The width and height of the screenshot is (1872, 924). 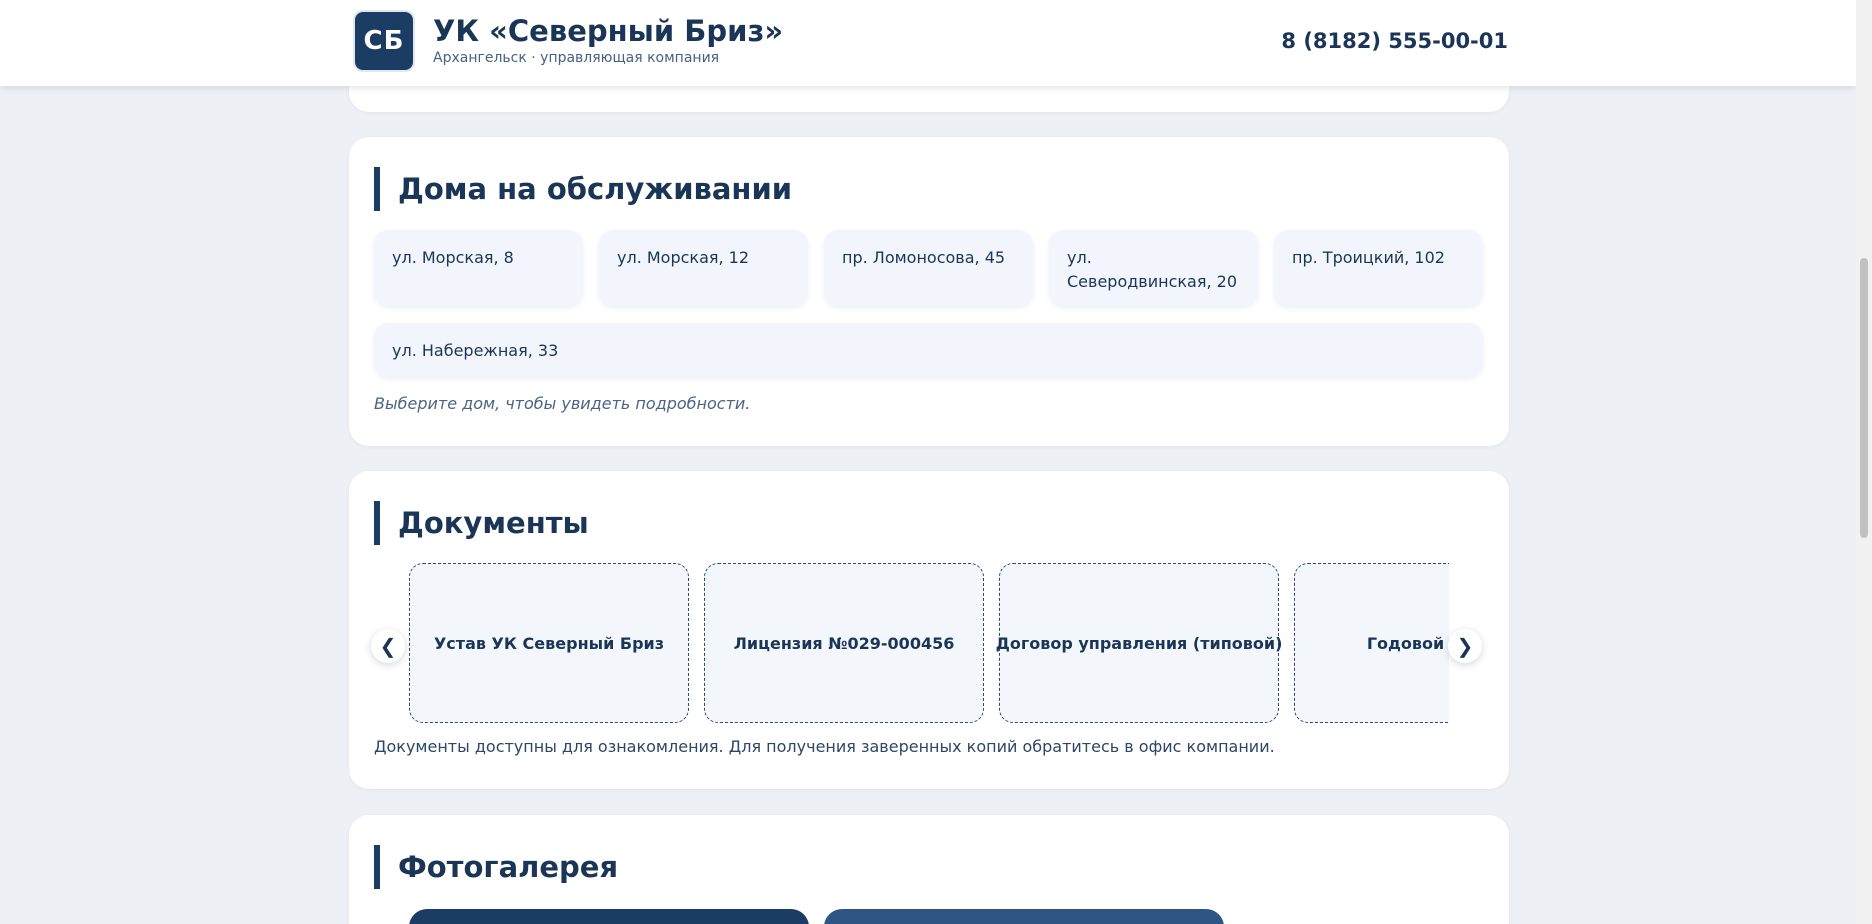 I want to click on phone-link: 8 (8182) 555-00-01, so click(x=1394, y=41).